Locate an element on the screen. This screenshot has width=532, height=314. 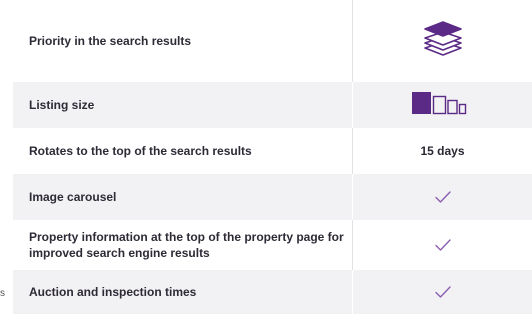
feature-label: Auction and inspection times is located at coordinates (113, 292).